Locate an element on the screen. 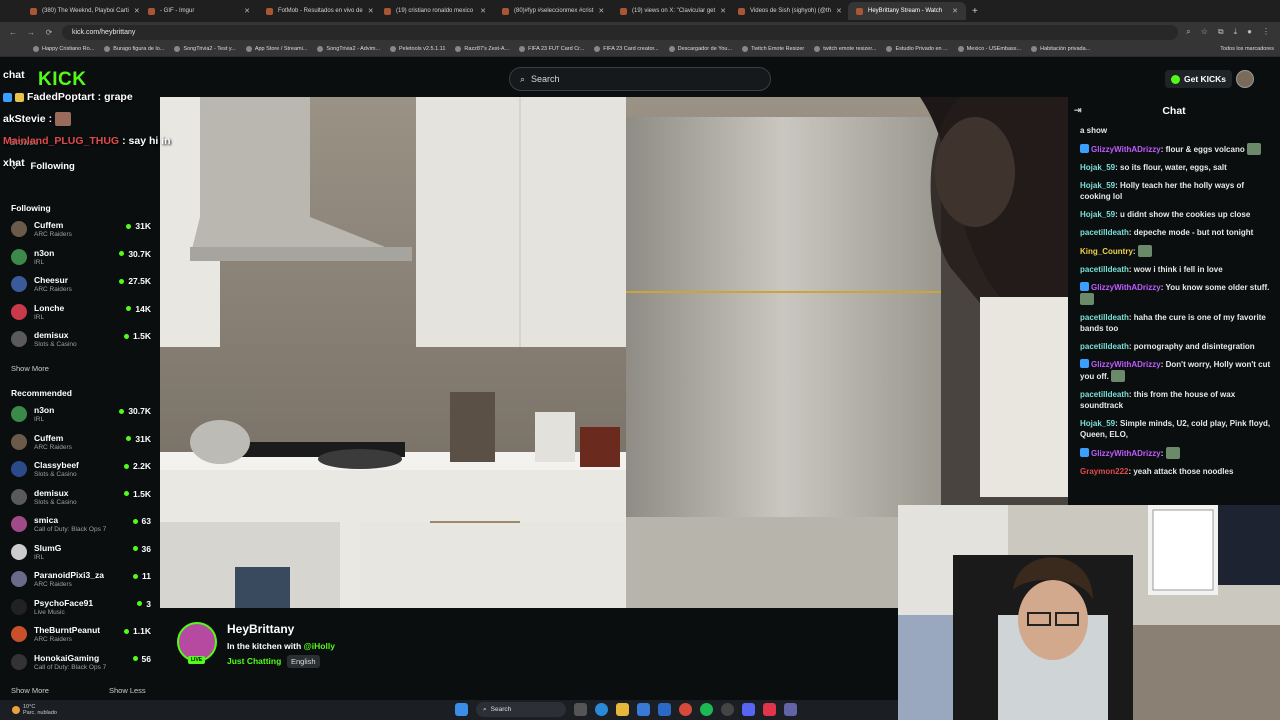  zoom-icon: ⌕ is located at coordinates (1188, 32).